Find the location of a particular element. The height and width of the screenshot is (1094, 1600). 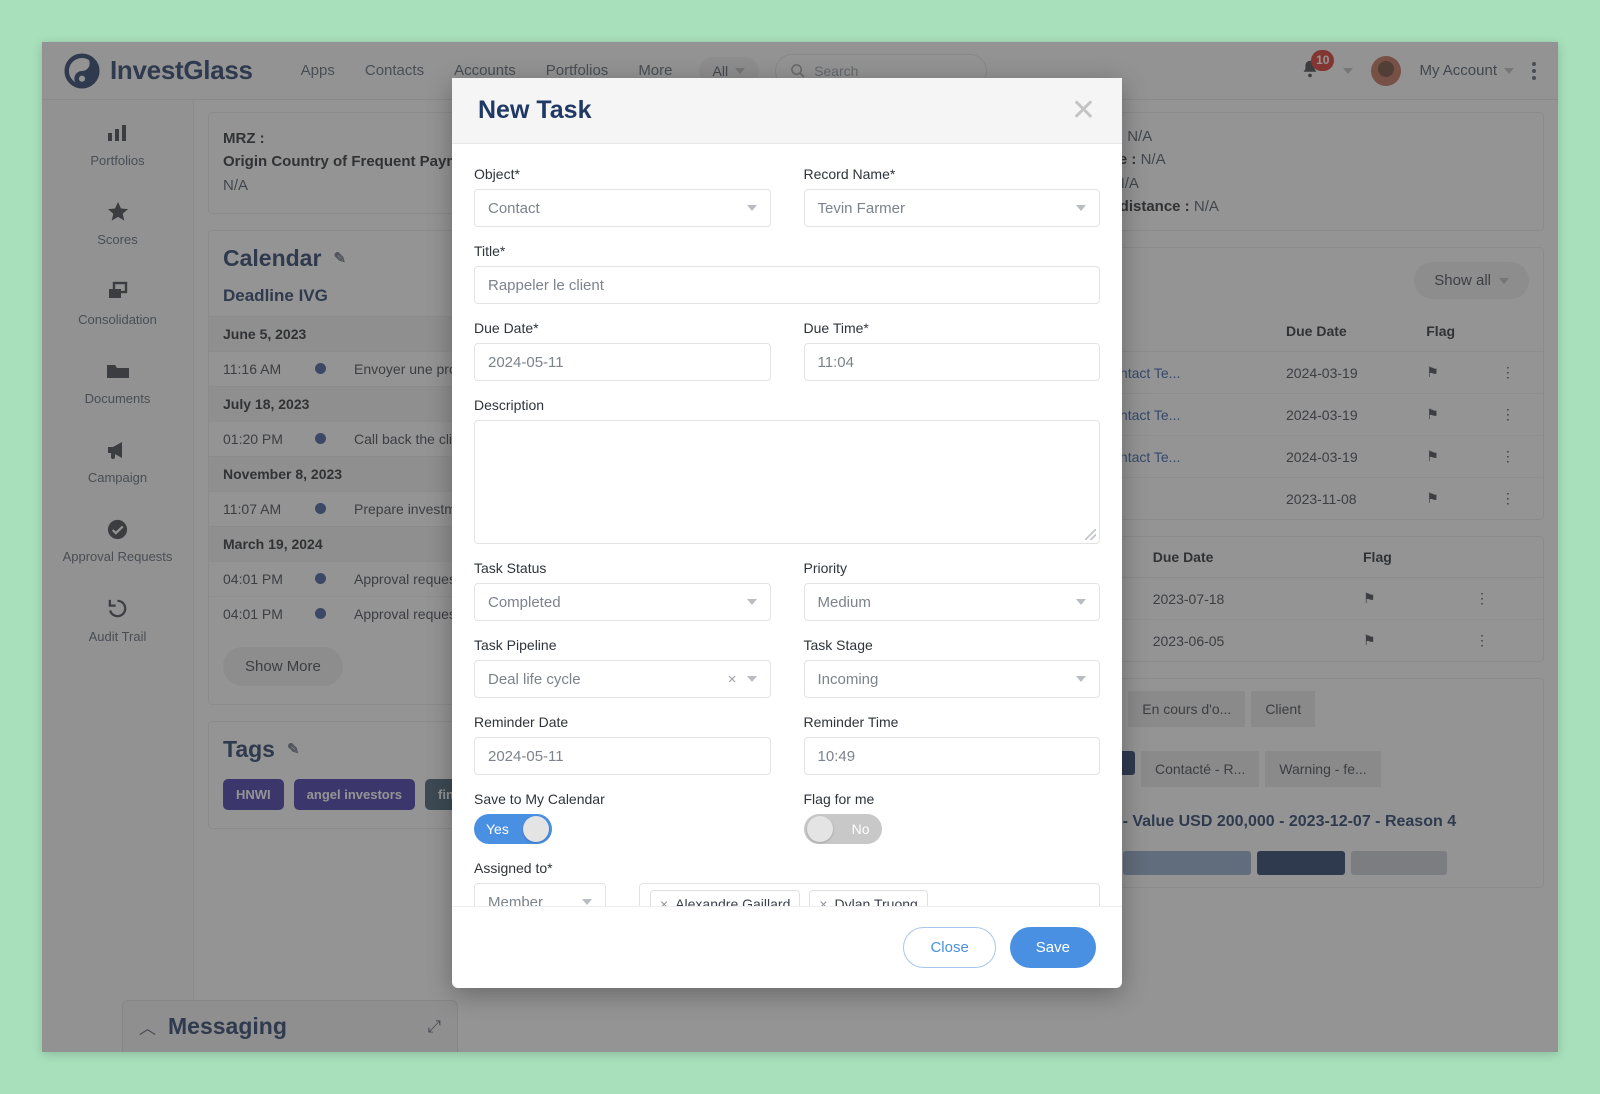

assignees-input: × Alexandre Gaillard × Dylan Truong is located at coordinates (869, 894).